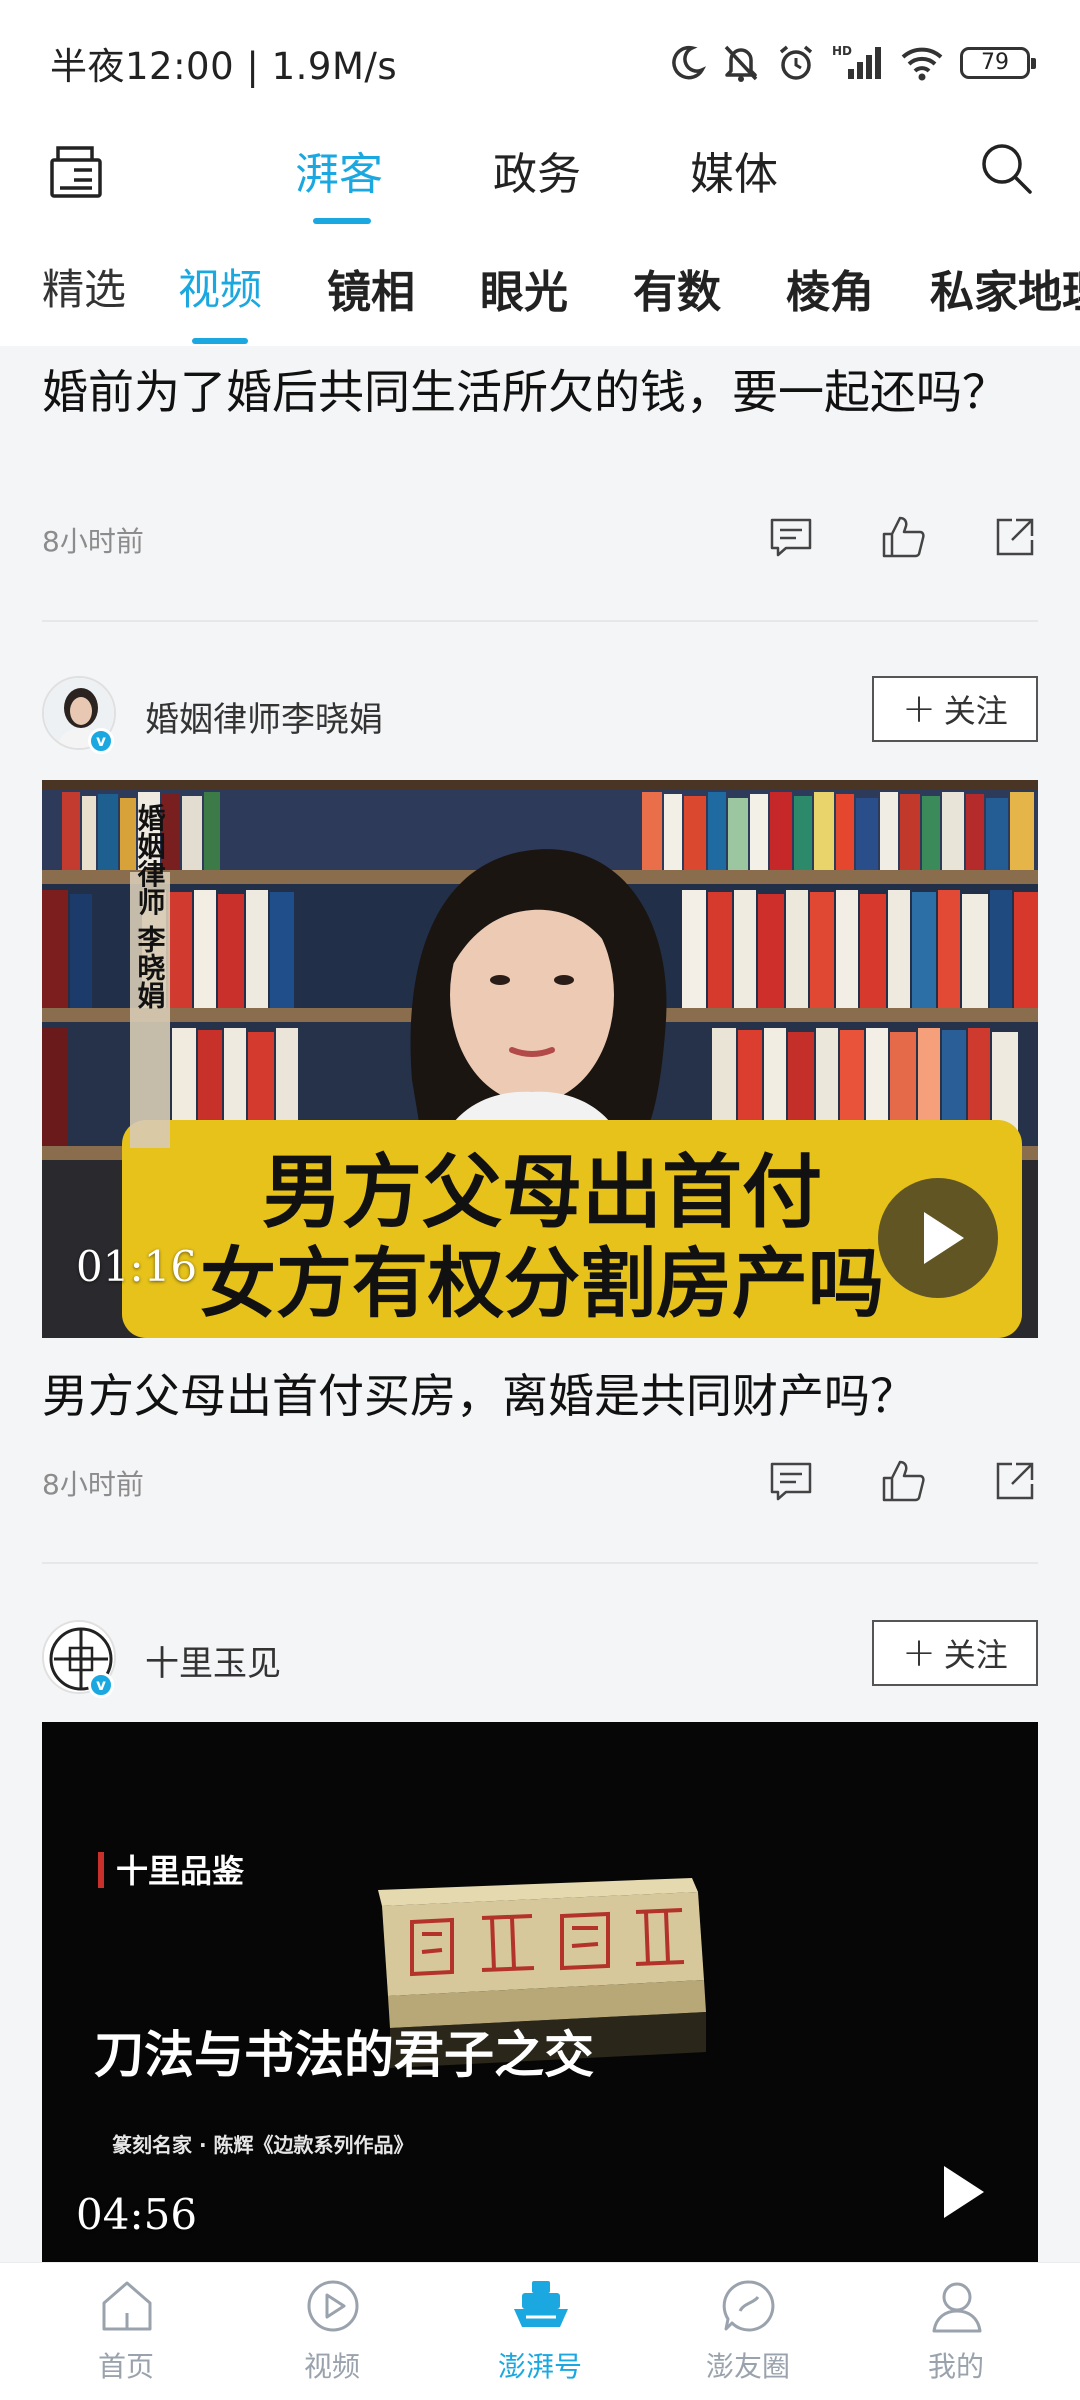 This screenshot has height=2400, width=1080. Describe the element at coordinates (748, 2306) in the screenshot. I see `chat-circle-icon` at that location.